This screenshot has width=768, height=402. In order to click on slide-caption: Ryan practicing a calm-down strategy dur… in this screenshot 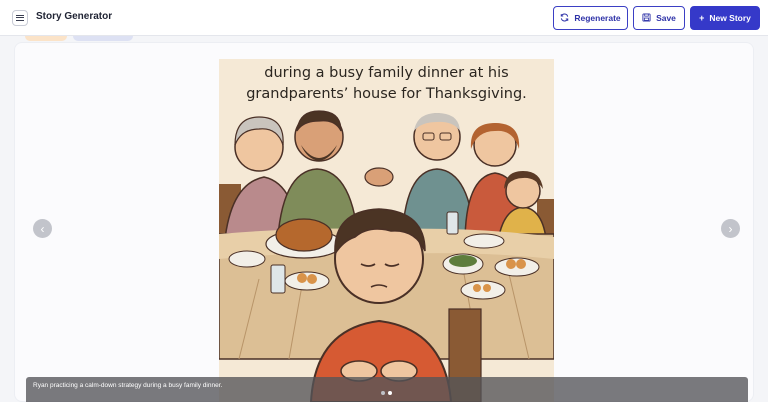, I will do `click(128, 385)`.